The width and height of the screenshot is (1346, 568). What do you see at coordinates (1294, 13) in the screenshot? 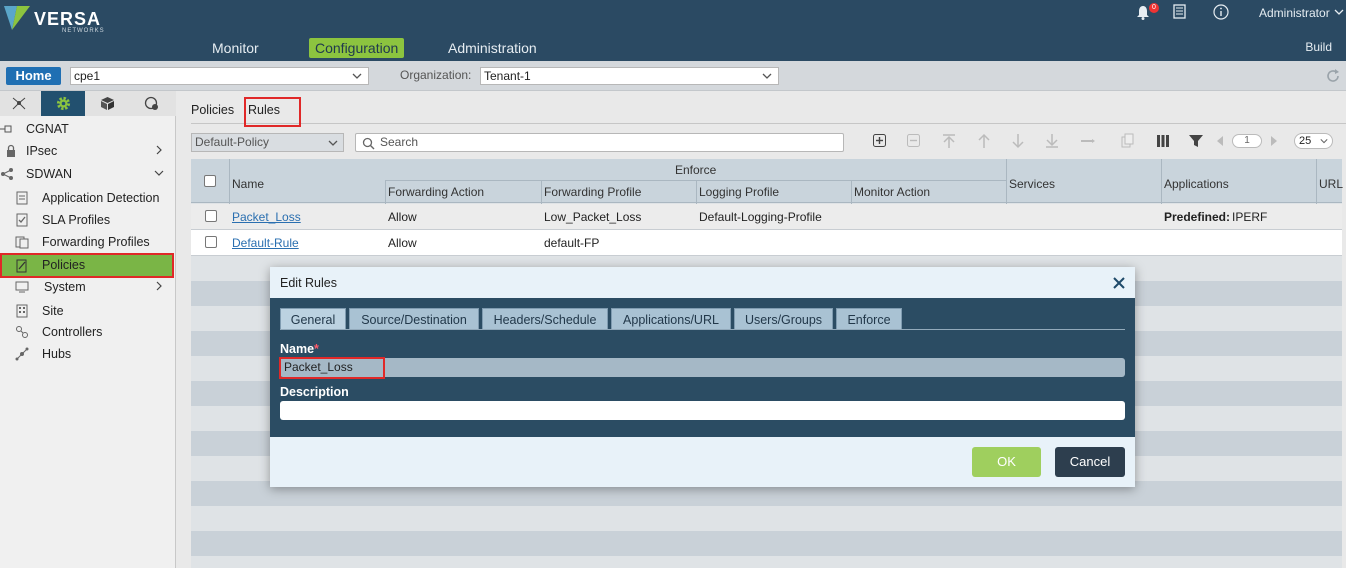
I see `user-menu: Administrator` at bounding box center [1294, 13].